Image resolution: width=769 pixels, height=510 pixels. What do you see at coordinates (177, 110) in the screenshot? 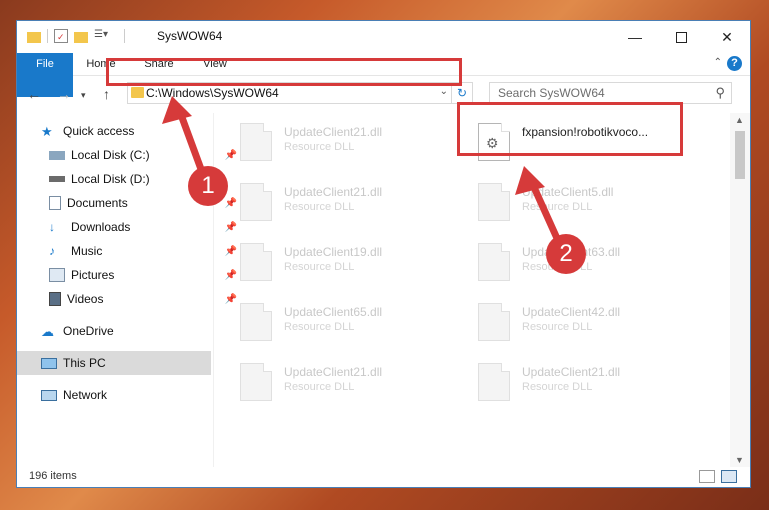
I see `arrow-1-head` at bounding box center [177, 110].